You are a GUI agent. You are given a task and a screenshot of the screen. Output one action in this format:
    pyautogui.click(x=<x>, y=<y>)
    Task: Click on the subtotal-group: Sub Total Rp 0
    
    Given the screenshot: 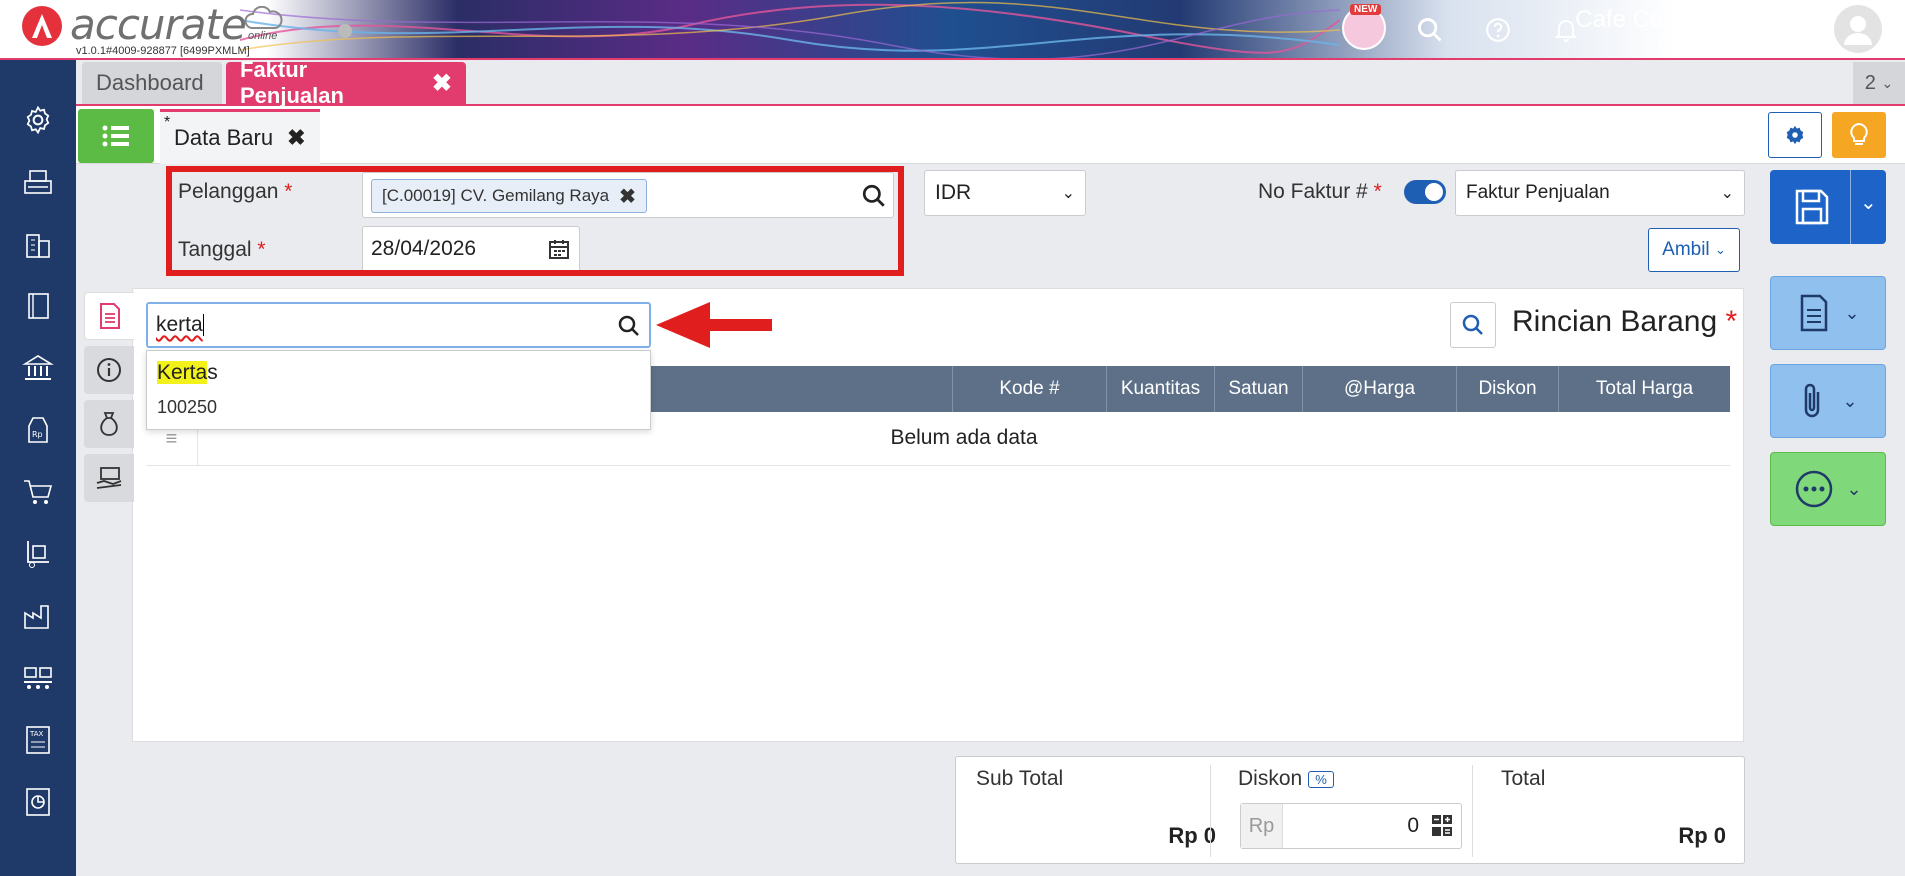 What is the action you would take?
    pyautogui.click(x=1101, y=812)
    